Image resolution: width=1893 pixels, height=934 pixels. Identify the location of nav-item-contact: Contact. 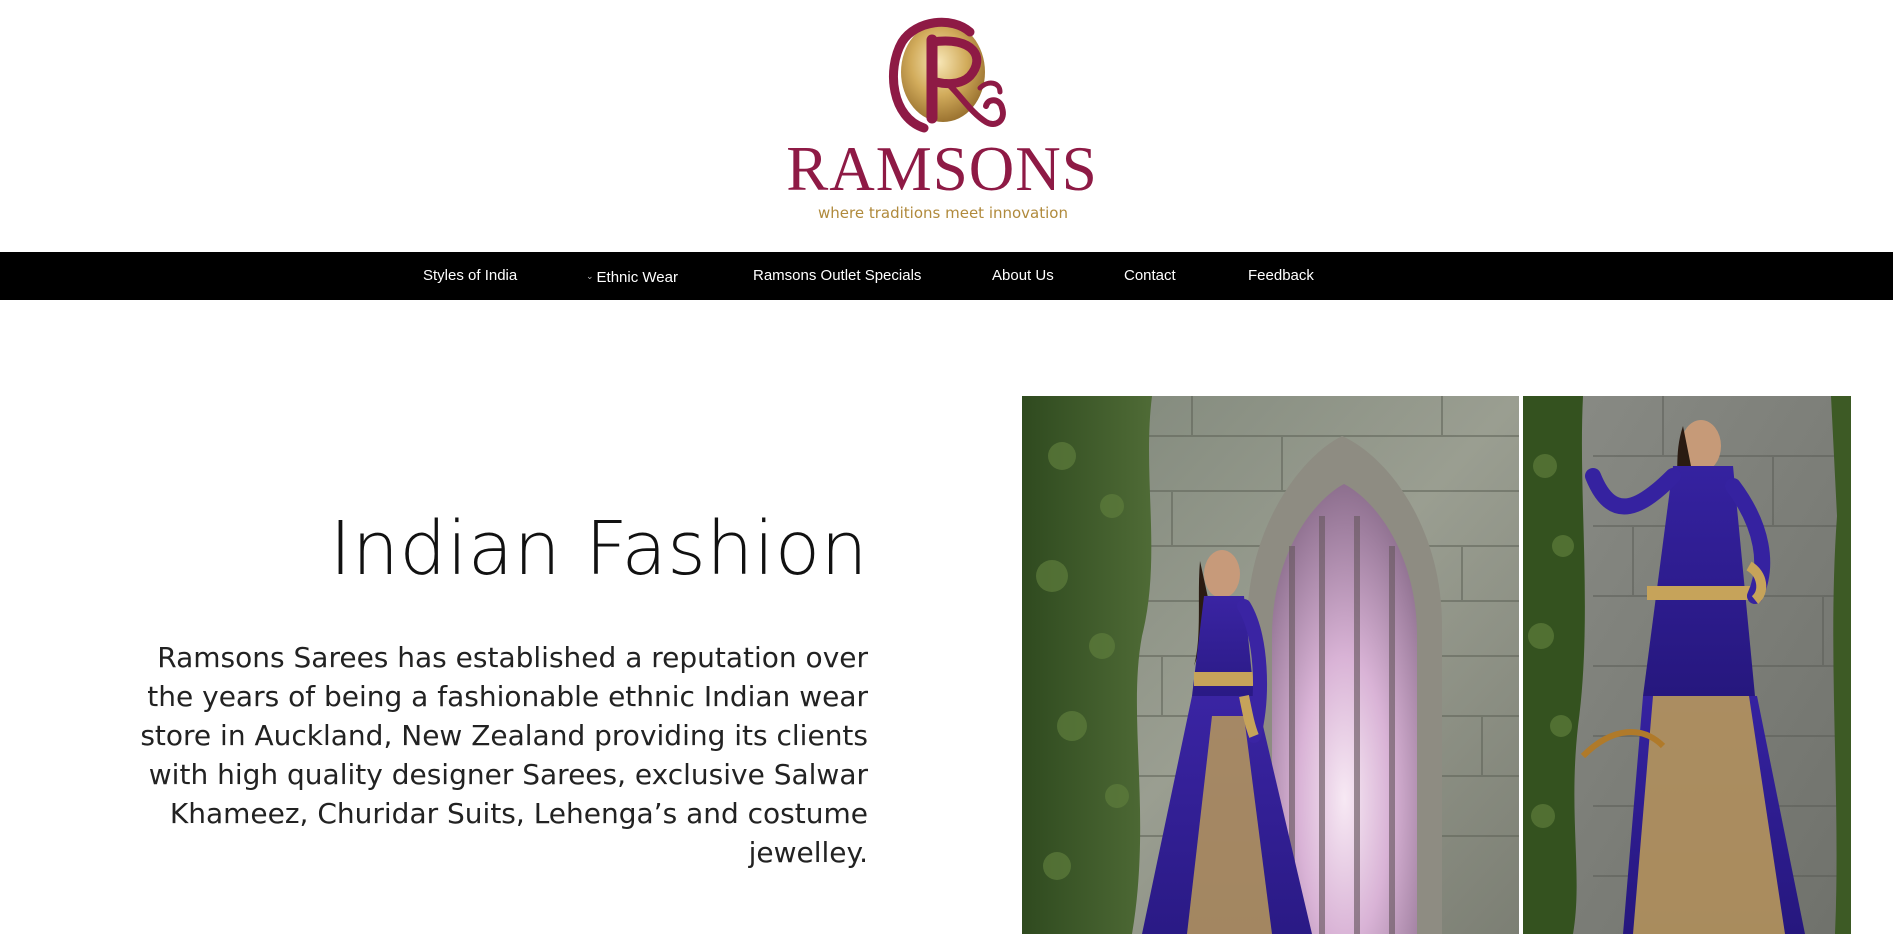
(1150, 276).